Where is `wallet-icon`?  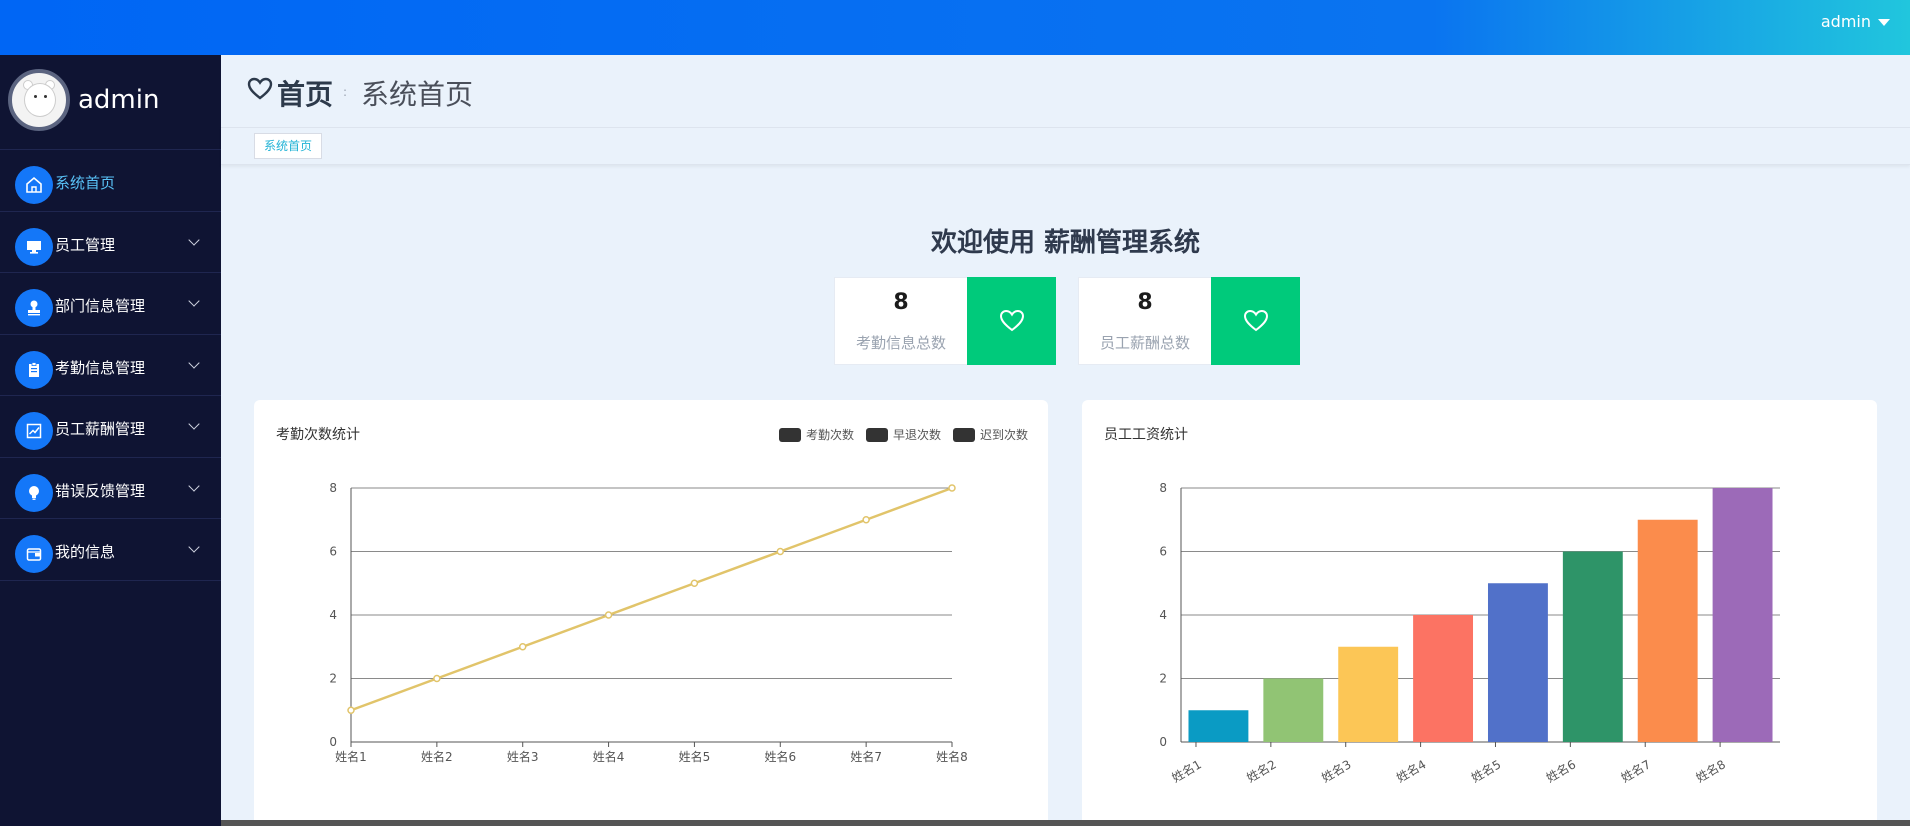 wallet-icon is located at coordinates (34, 554).